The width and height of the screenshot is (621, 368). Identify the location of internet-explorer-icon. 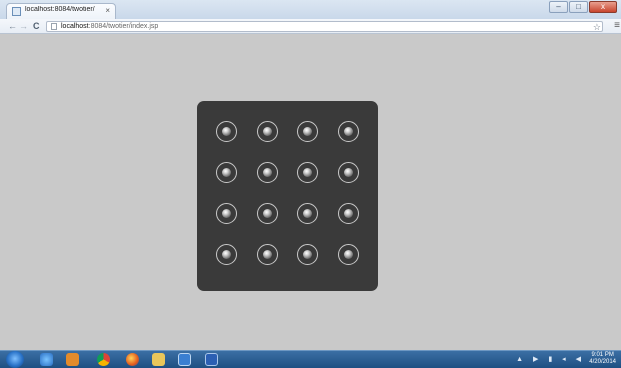
(46, 359).